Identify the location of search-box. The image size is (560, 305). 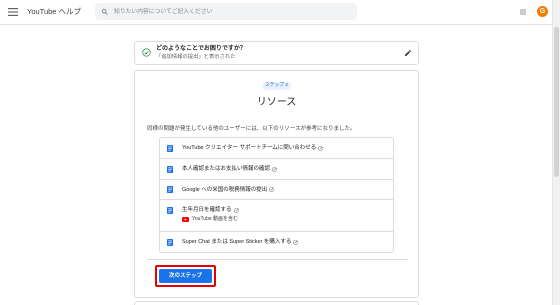
(226, 11).